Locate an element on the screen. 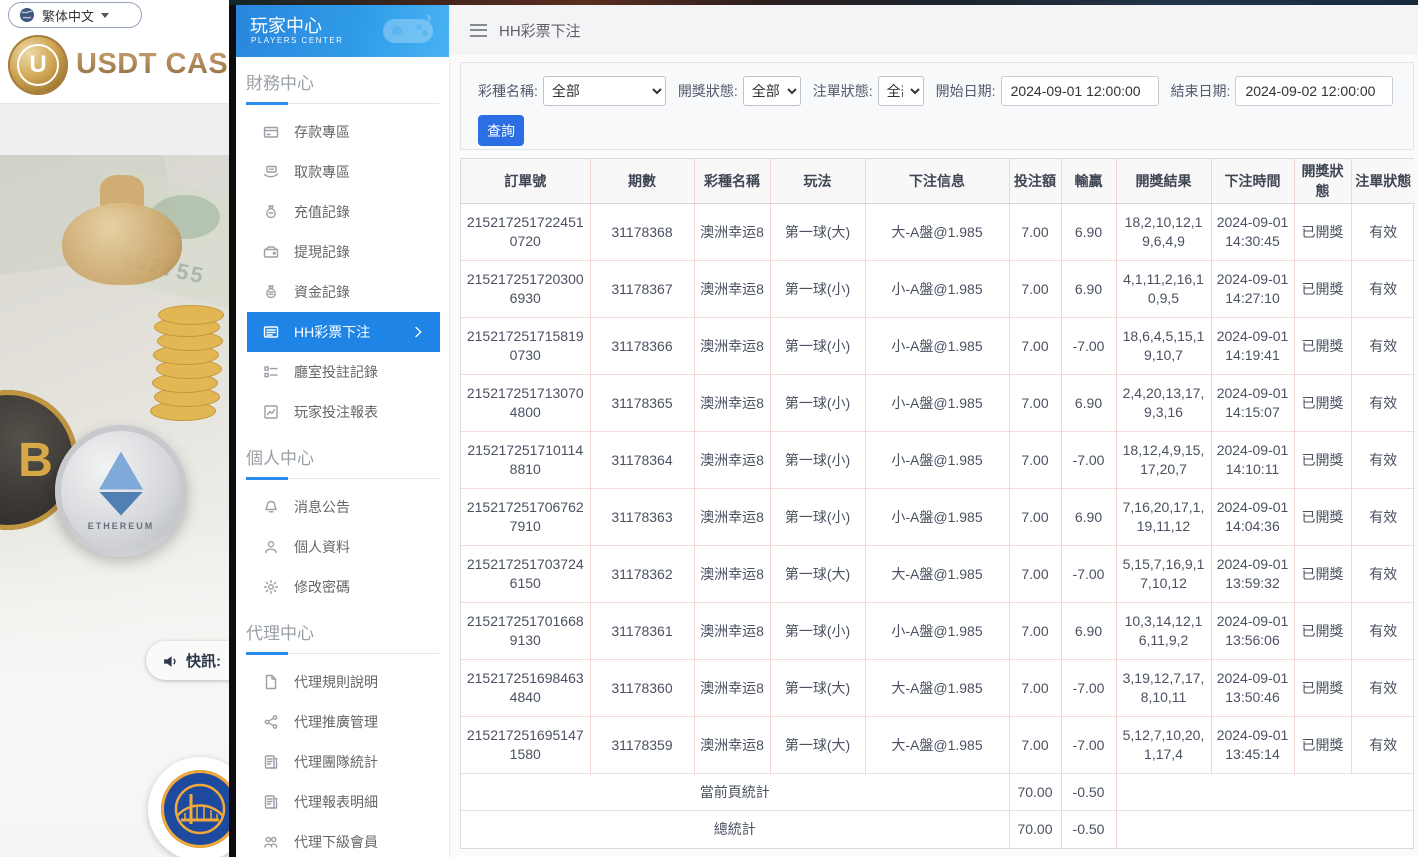  table-cell: 18,2,10,12,19,6,4,9 is located at coordinates (1164, 232).